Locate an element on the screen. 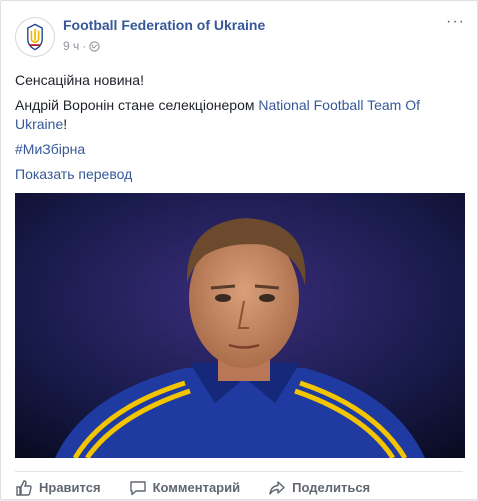  avatar is located at coordinates (35, 37).